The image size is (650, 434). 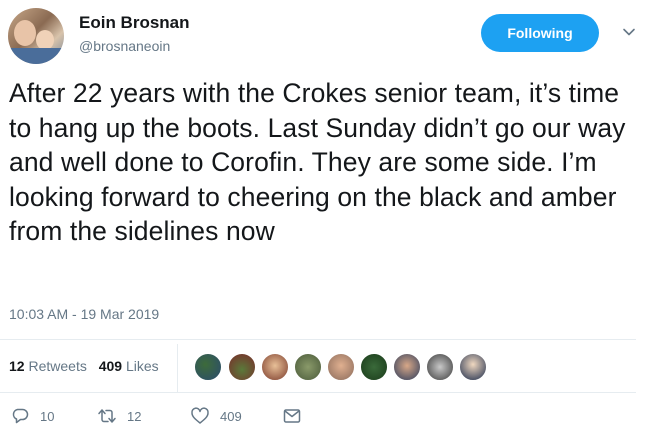 I want to click on retweets-label: Retweets, so click(x=57, y=366).